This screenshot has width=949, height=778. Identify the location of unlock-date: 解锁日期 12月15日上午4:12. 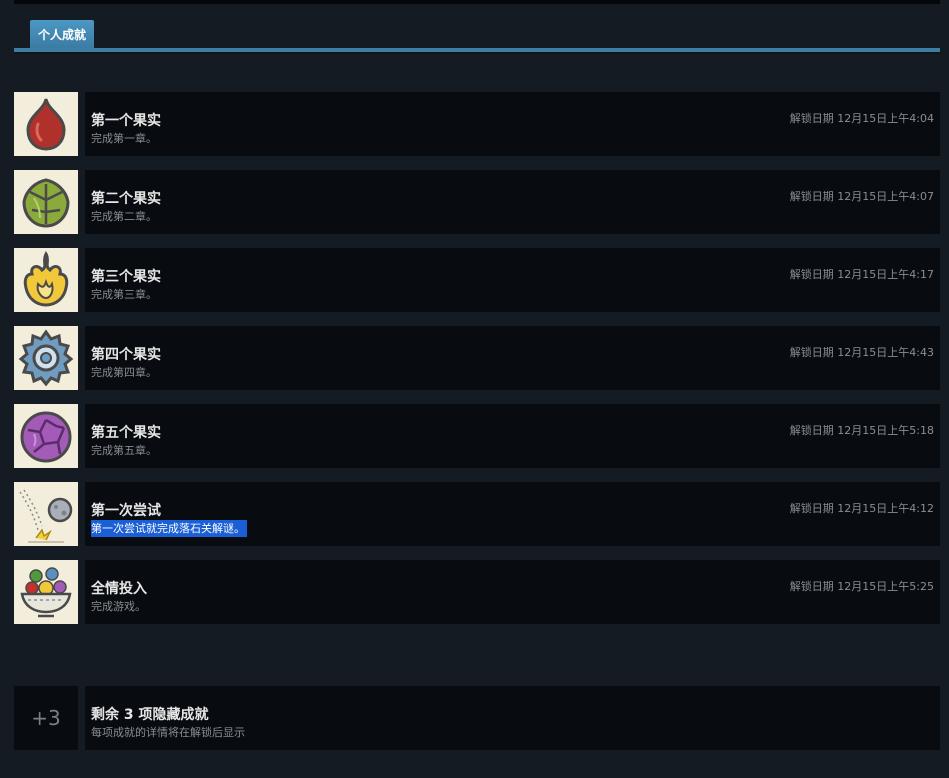
(861, 508).